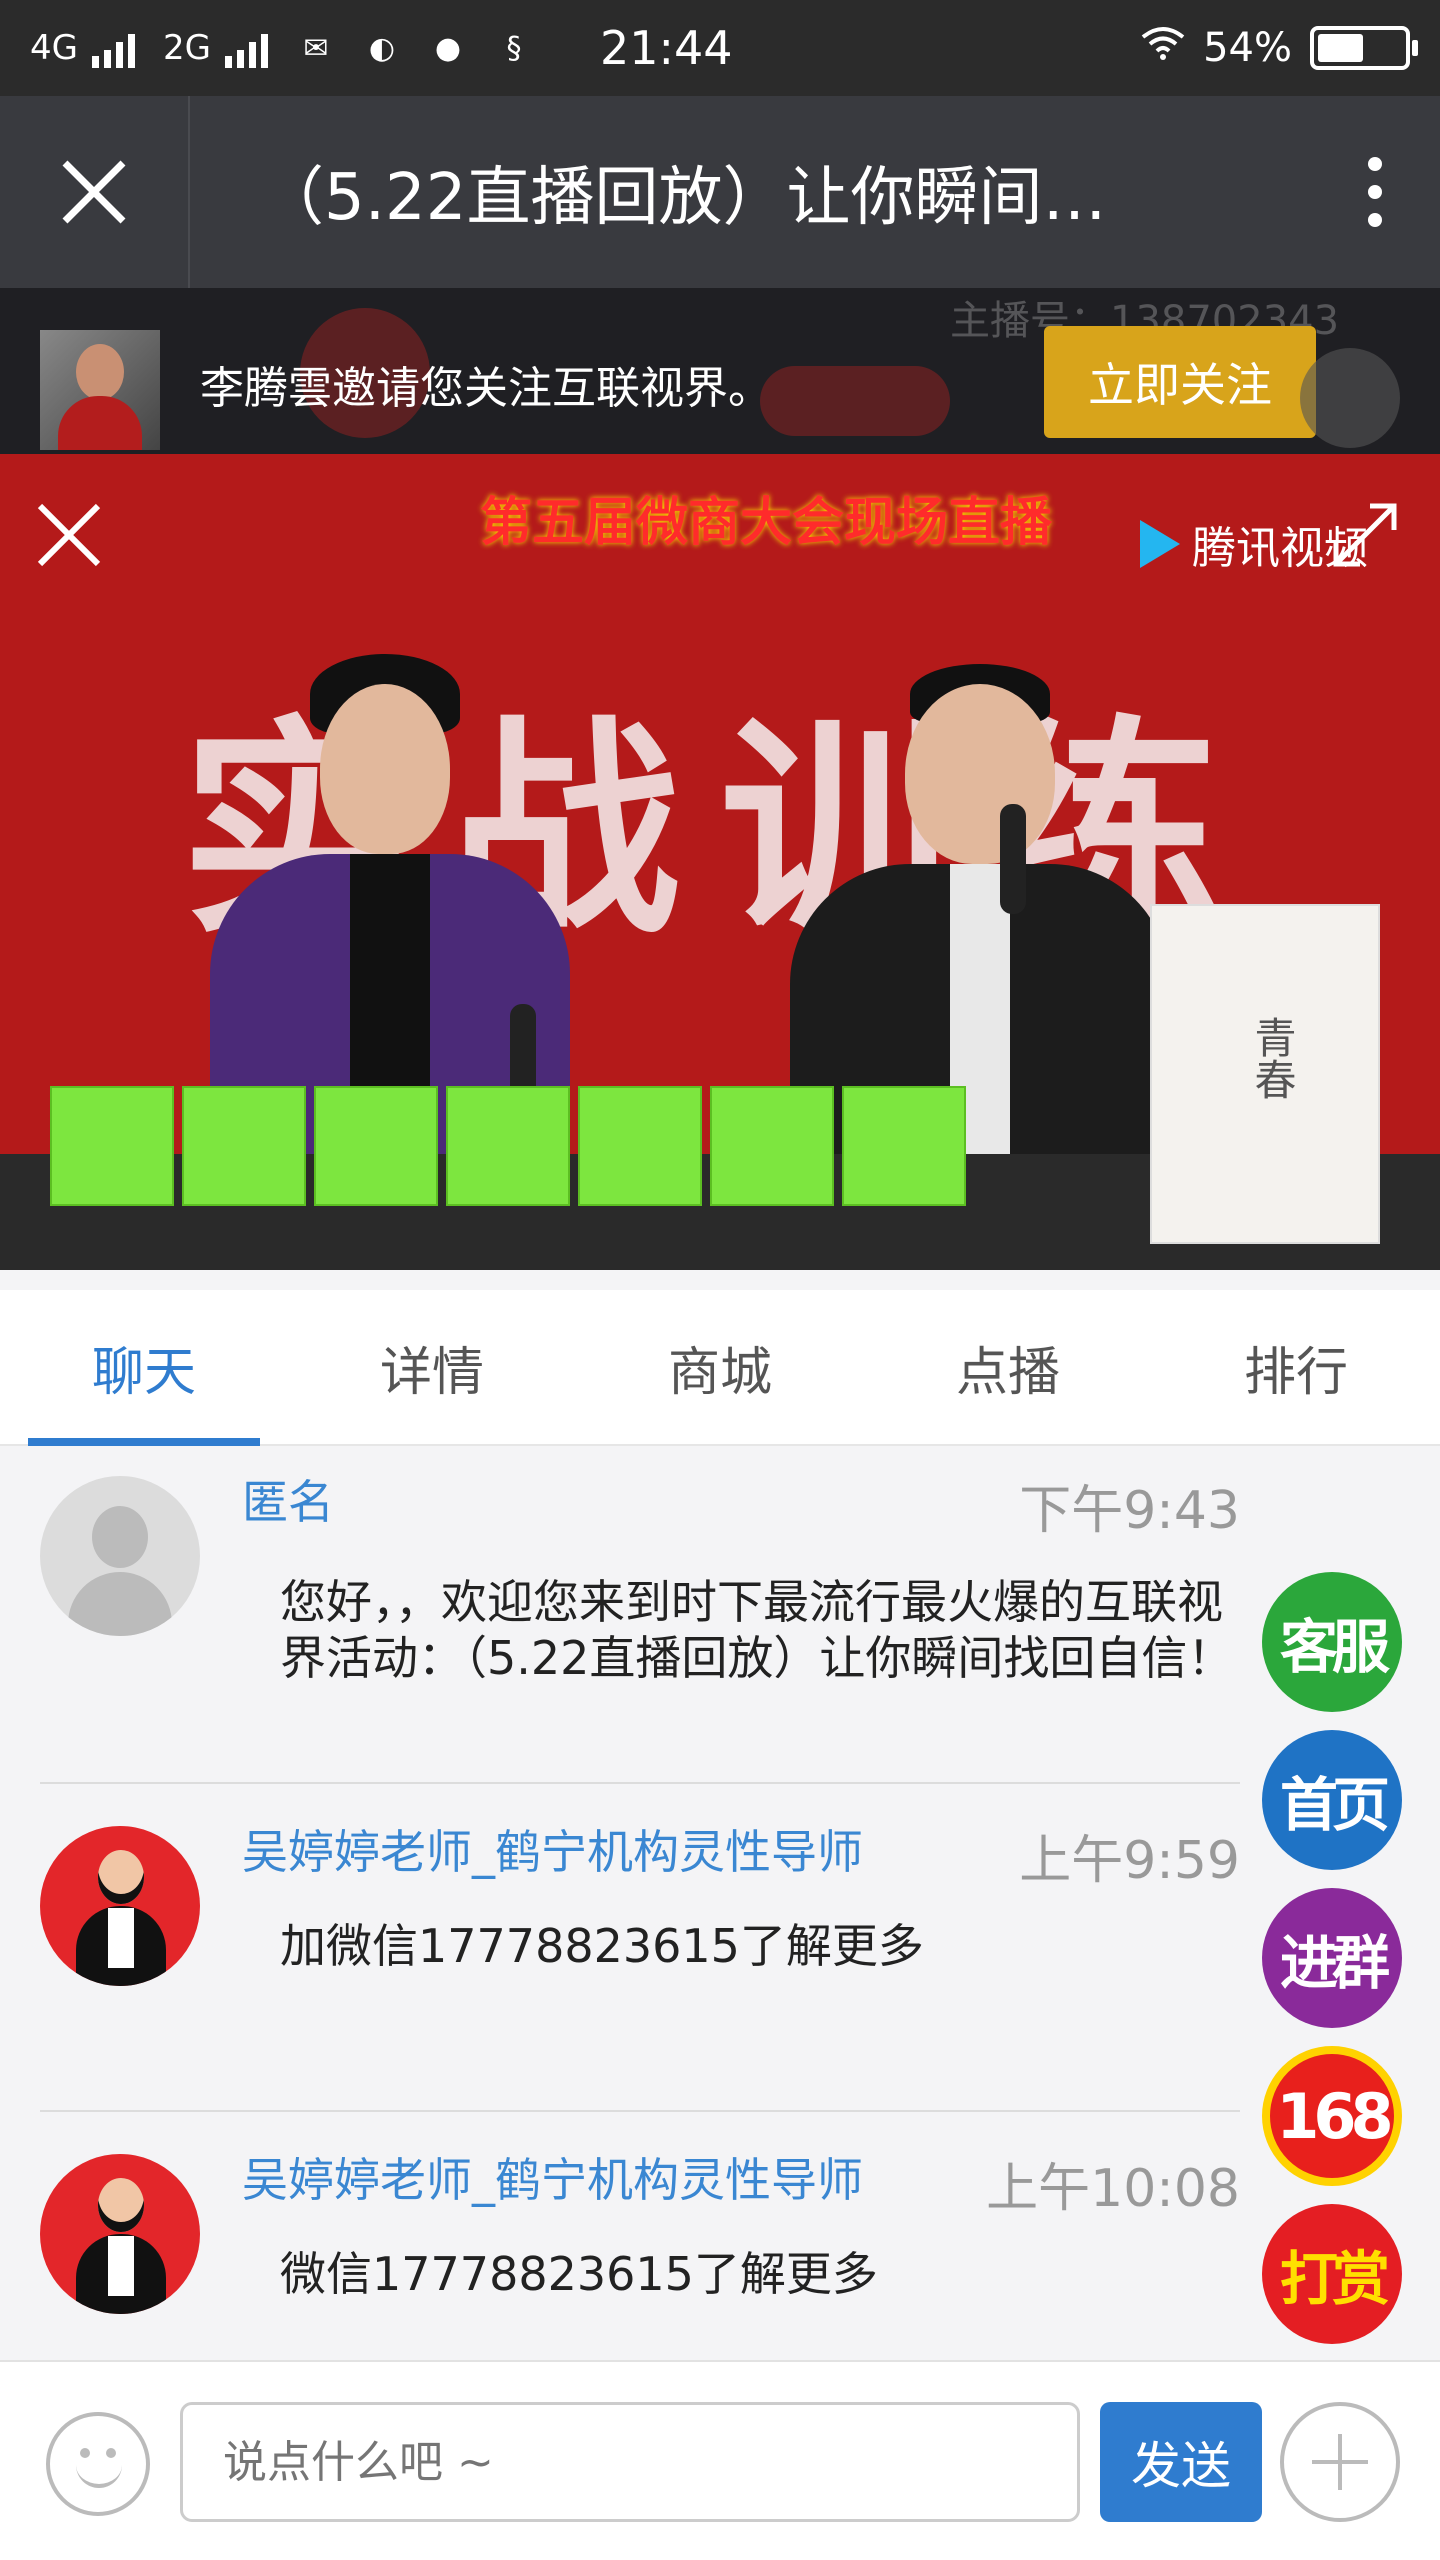  I want to click on message-body: 加微信17778823615了解更多, so click(602, 1946).